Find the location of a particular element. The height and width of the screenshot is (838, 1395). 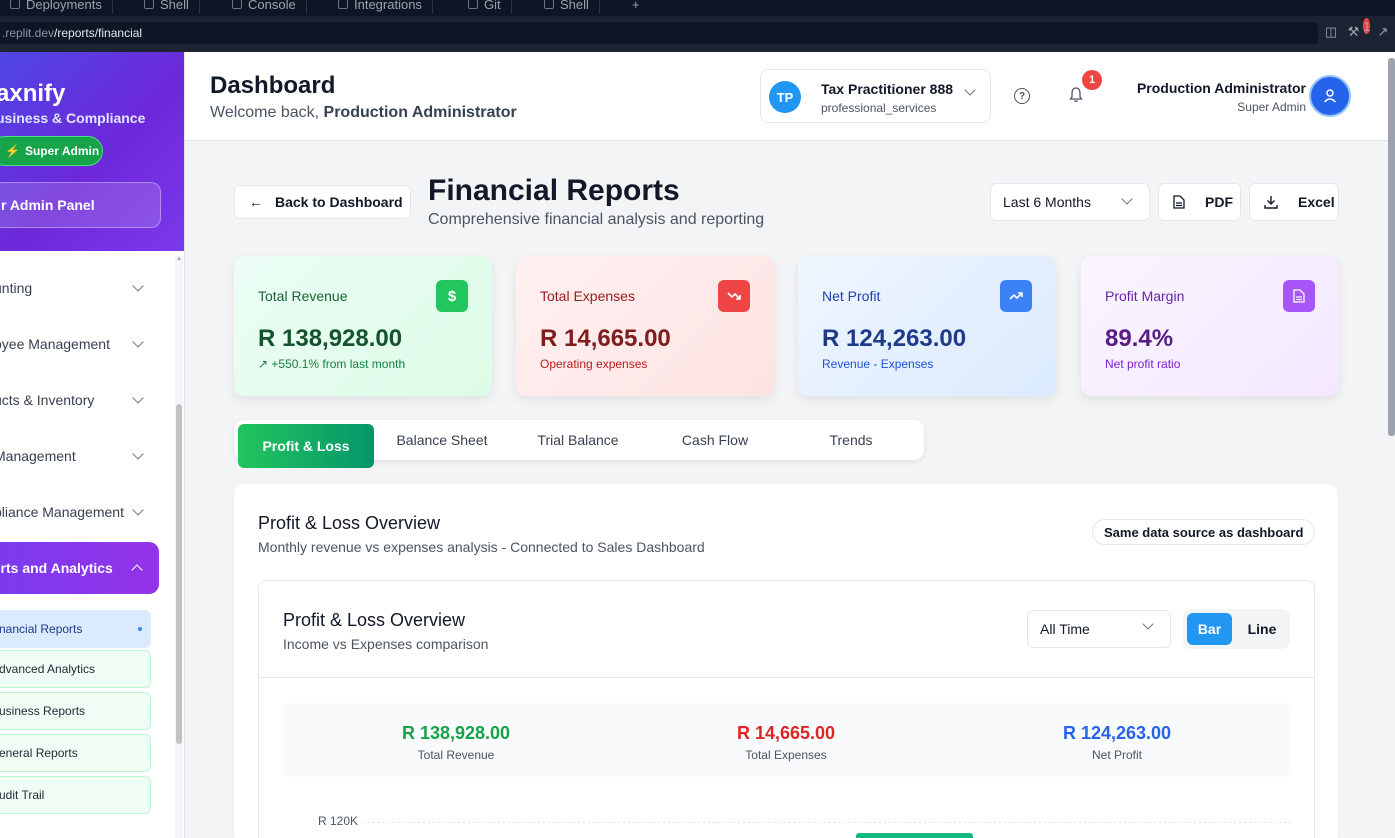

tab-shell-2: Shell is located at coordinates (567, 7).